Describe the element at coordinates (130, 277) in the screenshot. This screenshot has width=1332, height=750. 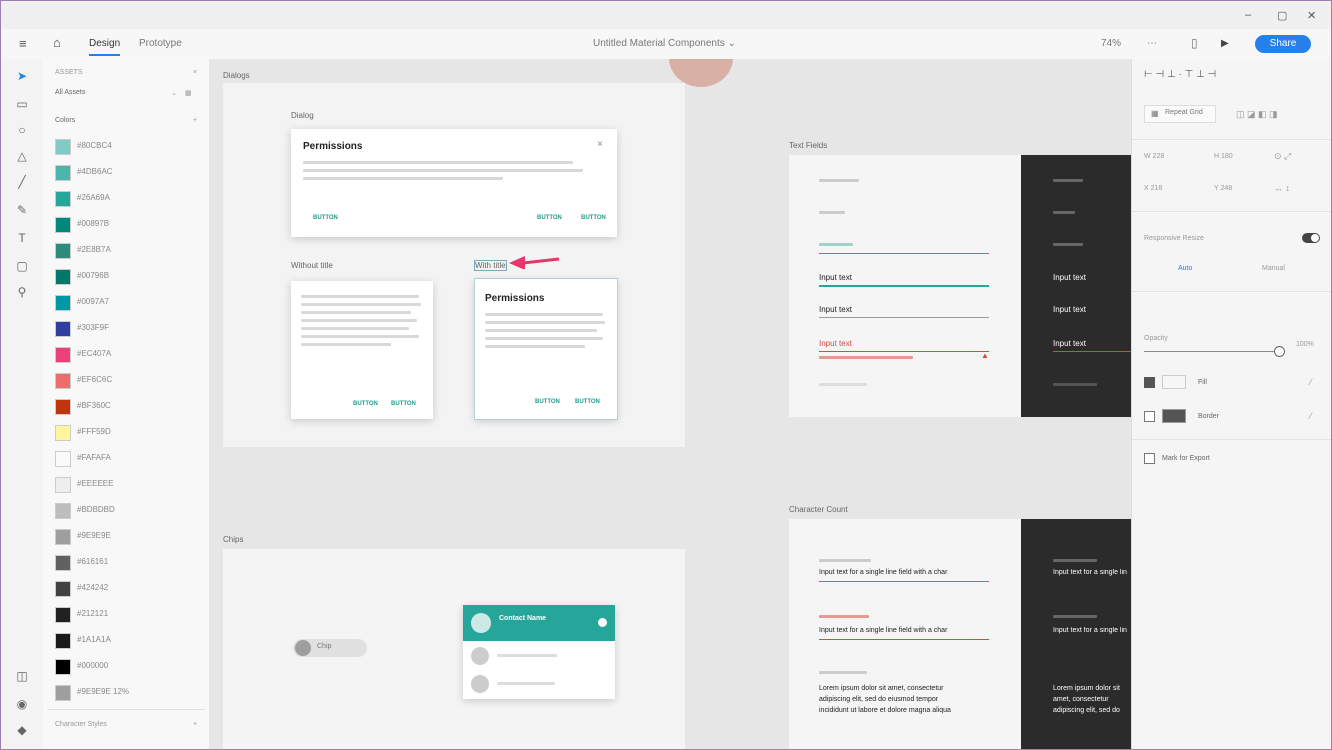
I see `color-swatch-row: #00796B` at that location.